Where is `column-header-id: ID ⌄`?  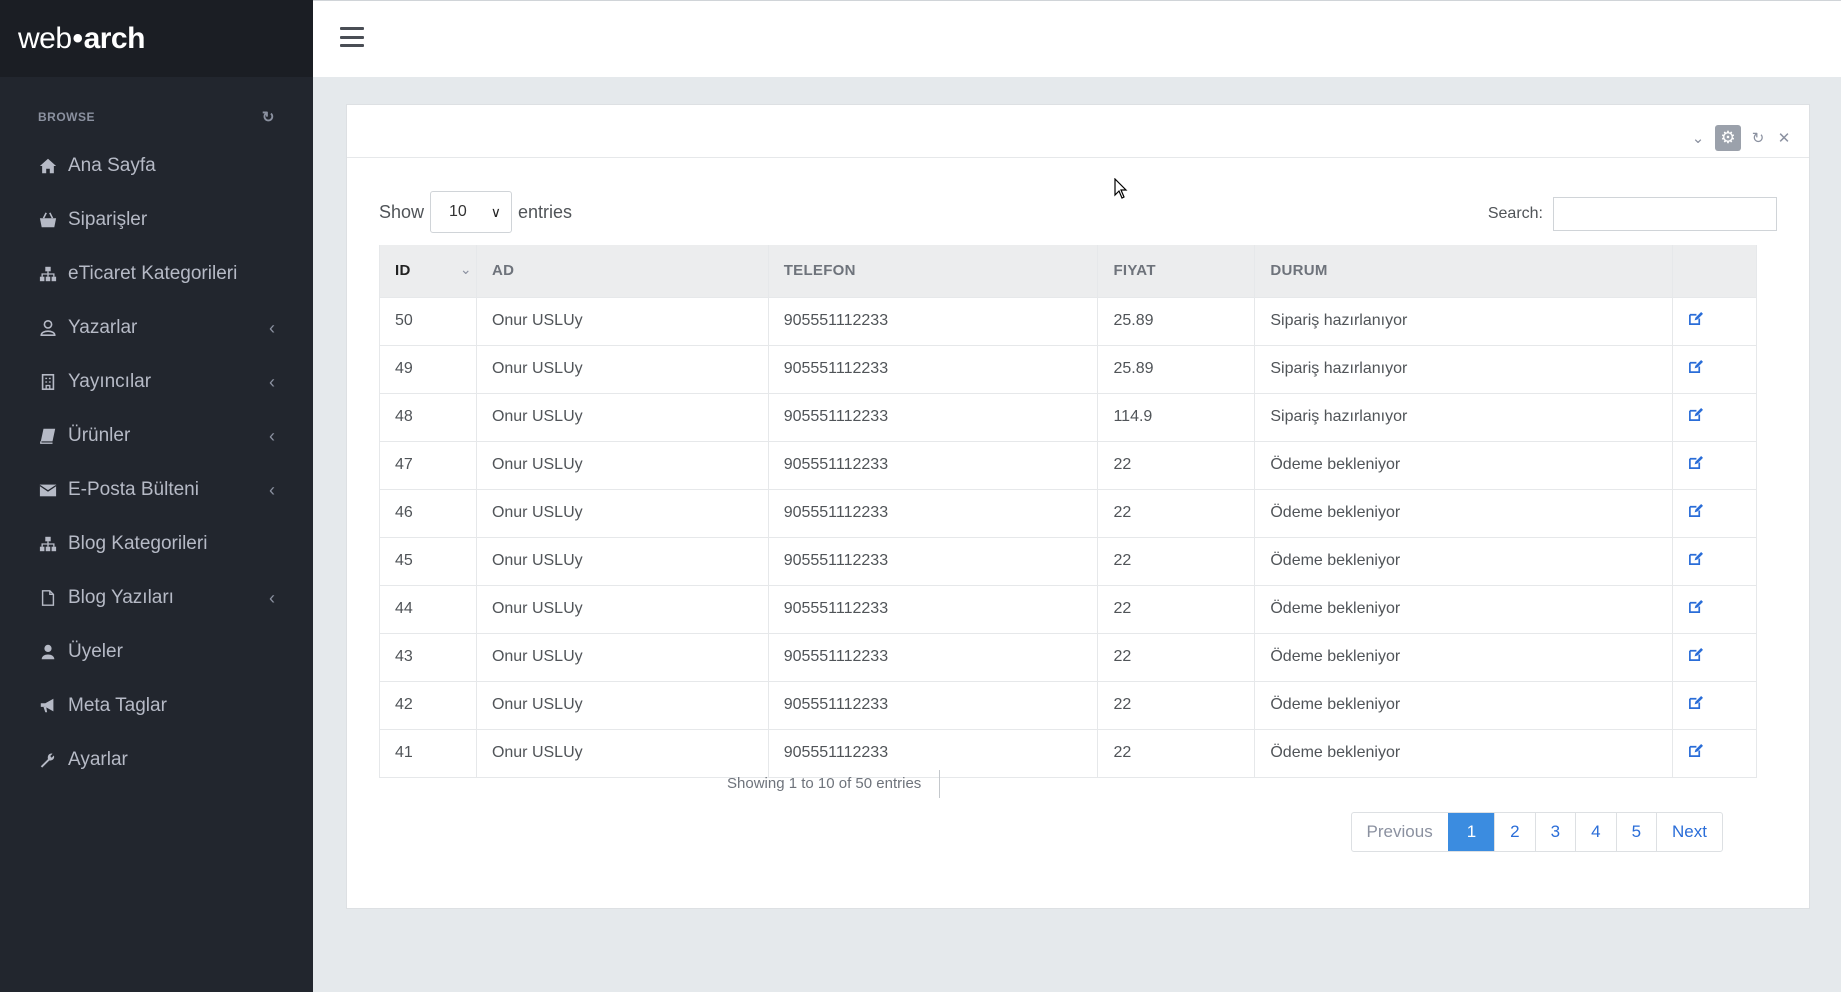 column-header-id: ID ⌄ is located at coordinates (428, 271).